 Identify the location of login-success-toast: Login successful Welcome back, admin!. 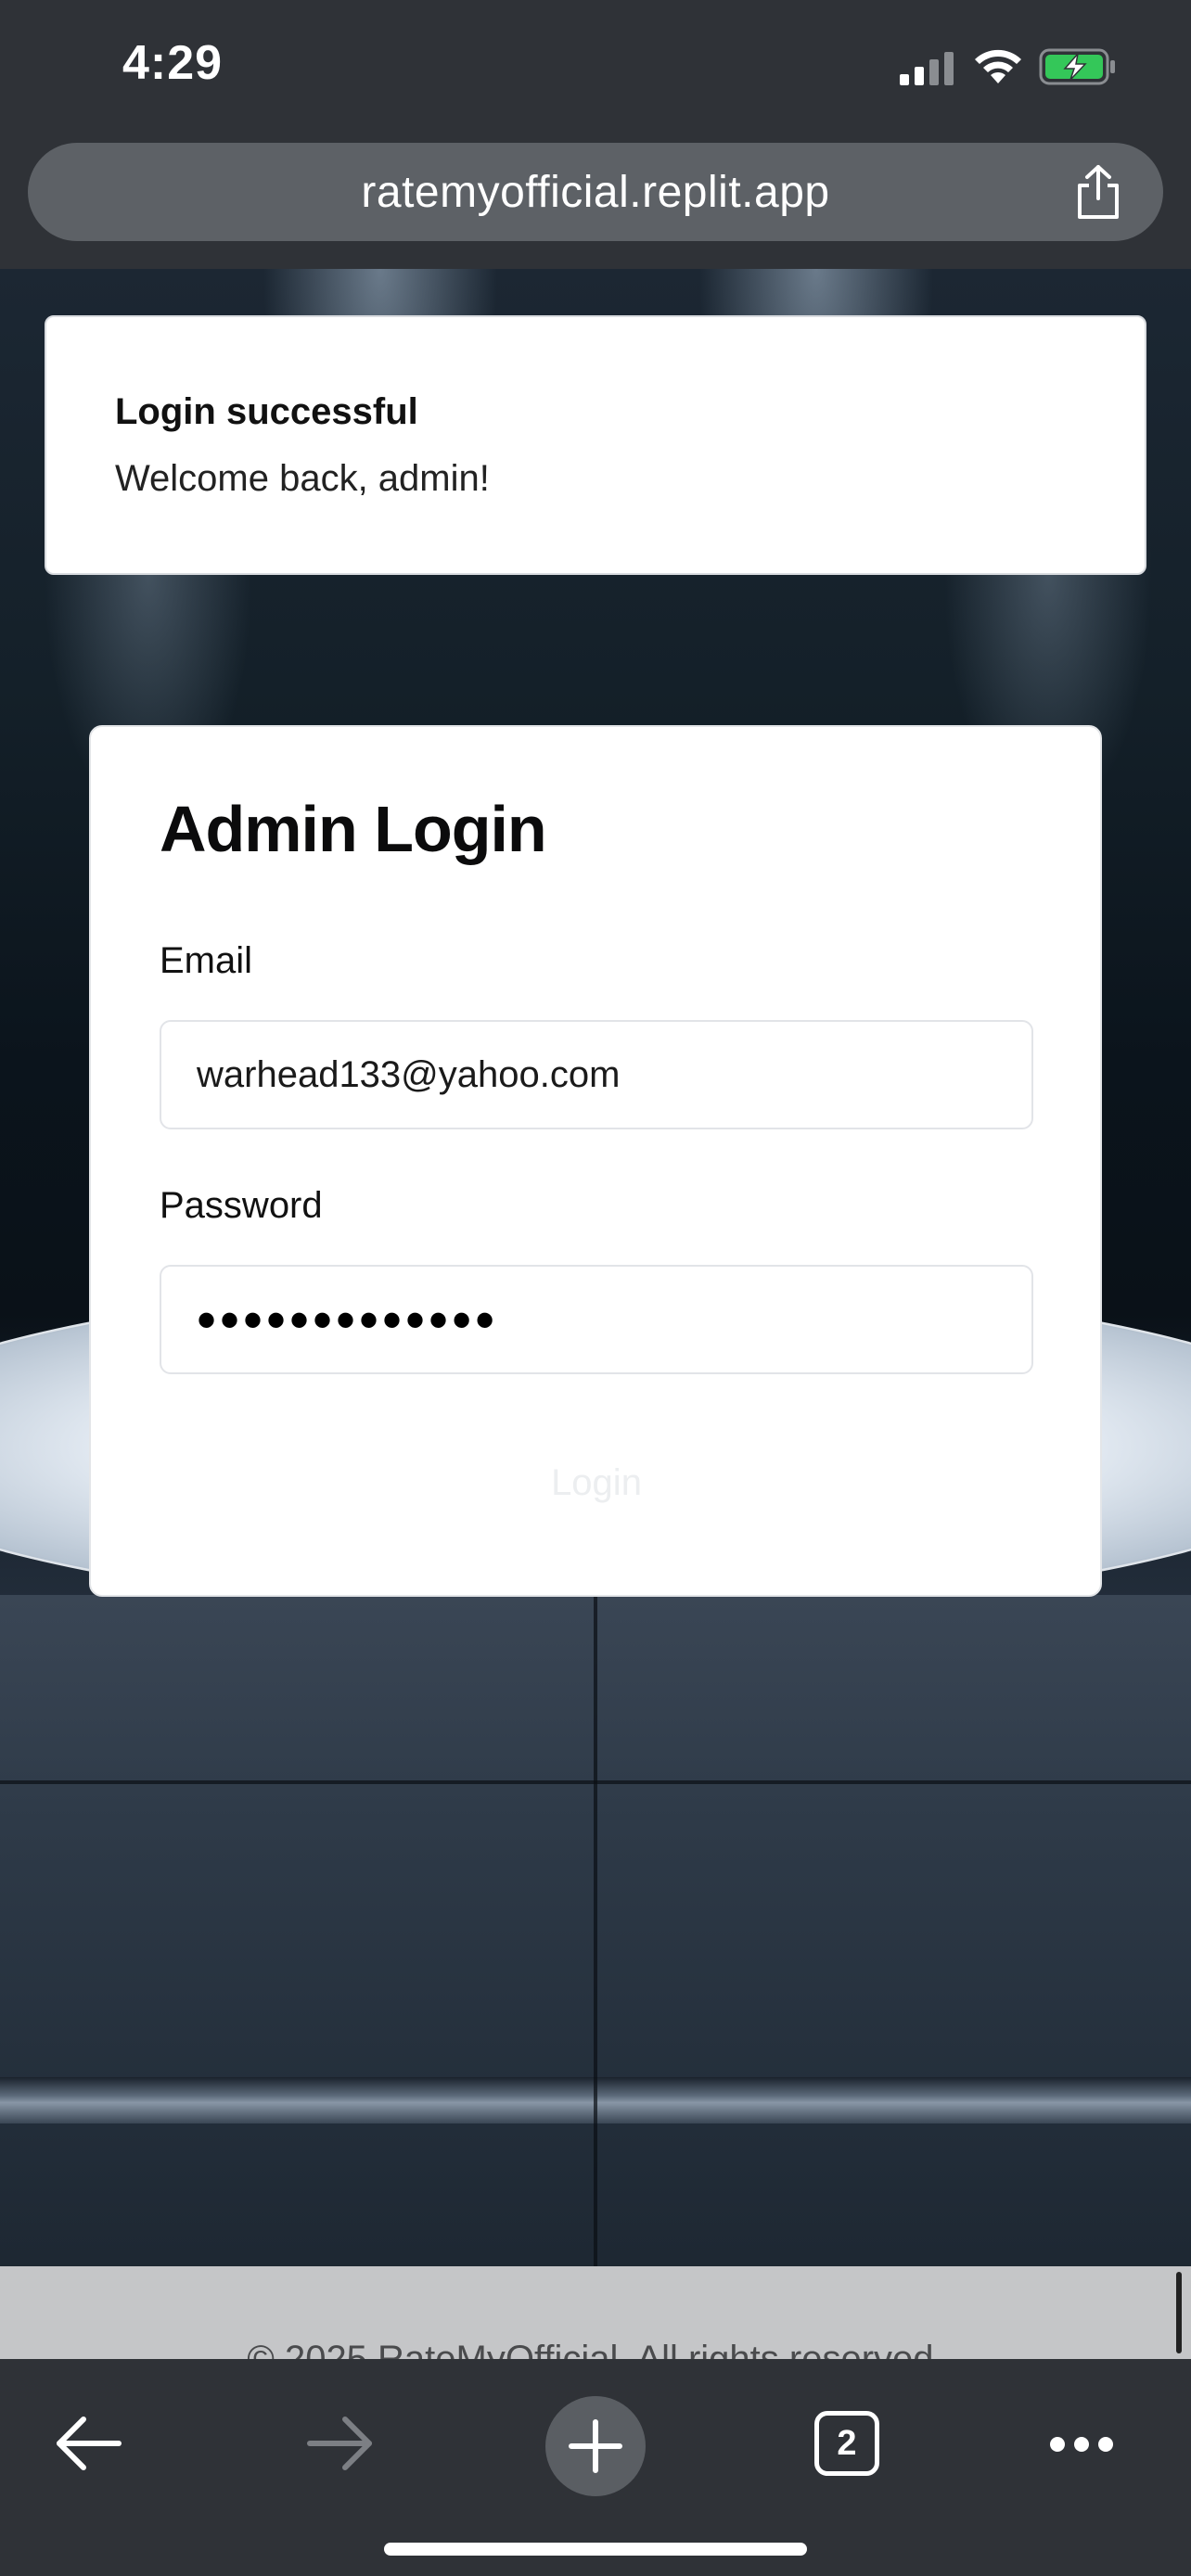
(595, 445).